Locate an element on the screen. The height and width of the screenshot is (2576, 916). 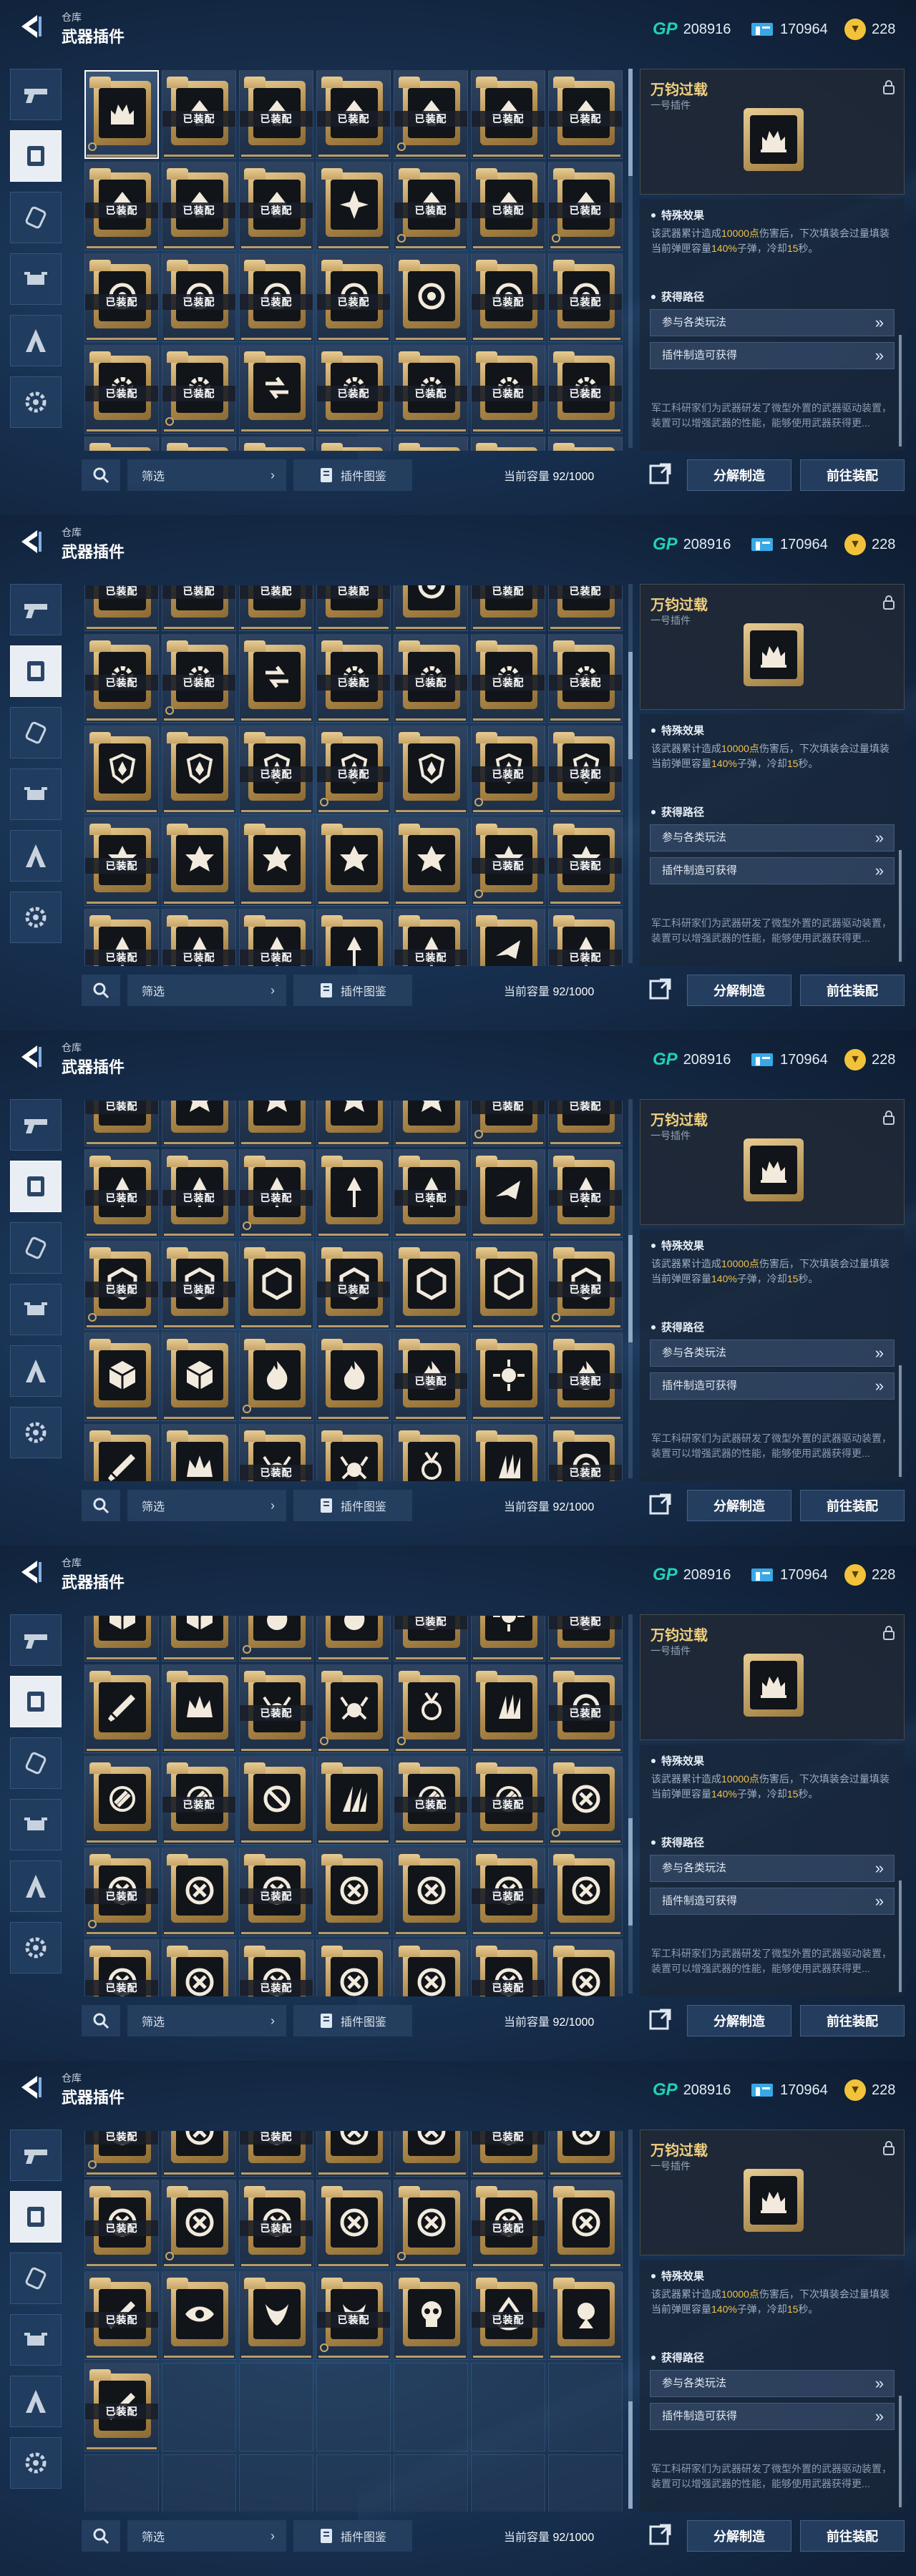
disassemble-button: 分解制造 is located at coordinates (739, 2536).